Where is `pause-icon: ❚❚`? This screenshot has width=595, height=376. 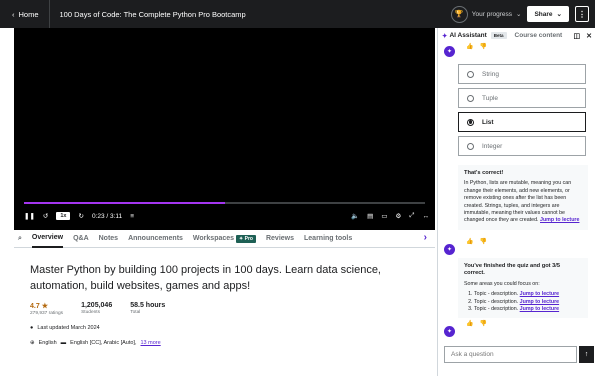
pause-icon: ❚❚ is located at coordinates (29, 216).